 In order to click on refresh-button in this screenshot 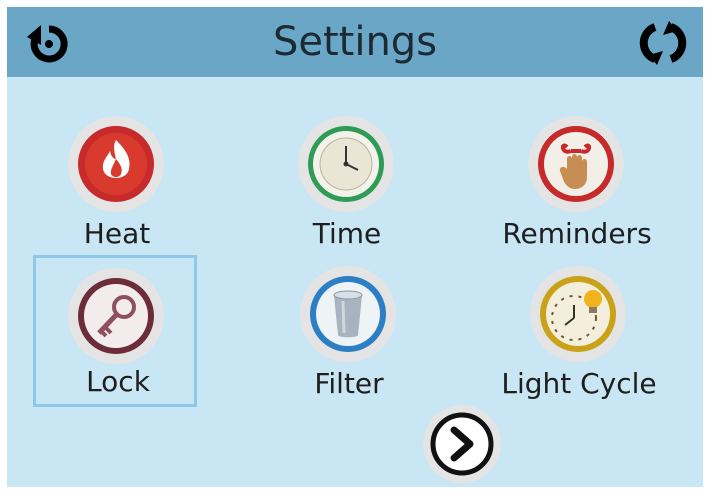, I will do `click(661, 43)`.